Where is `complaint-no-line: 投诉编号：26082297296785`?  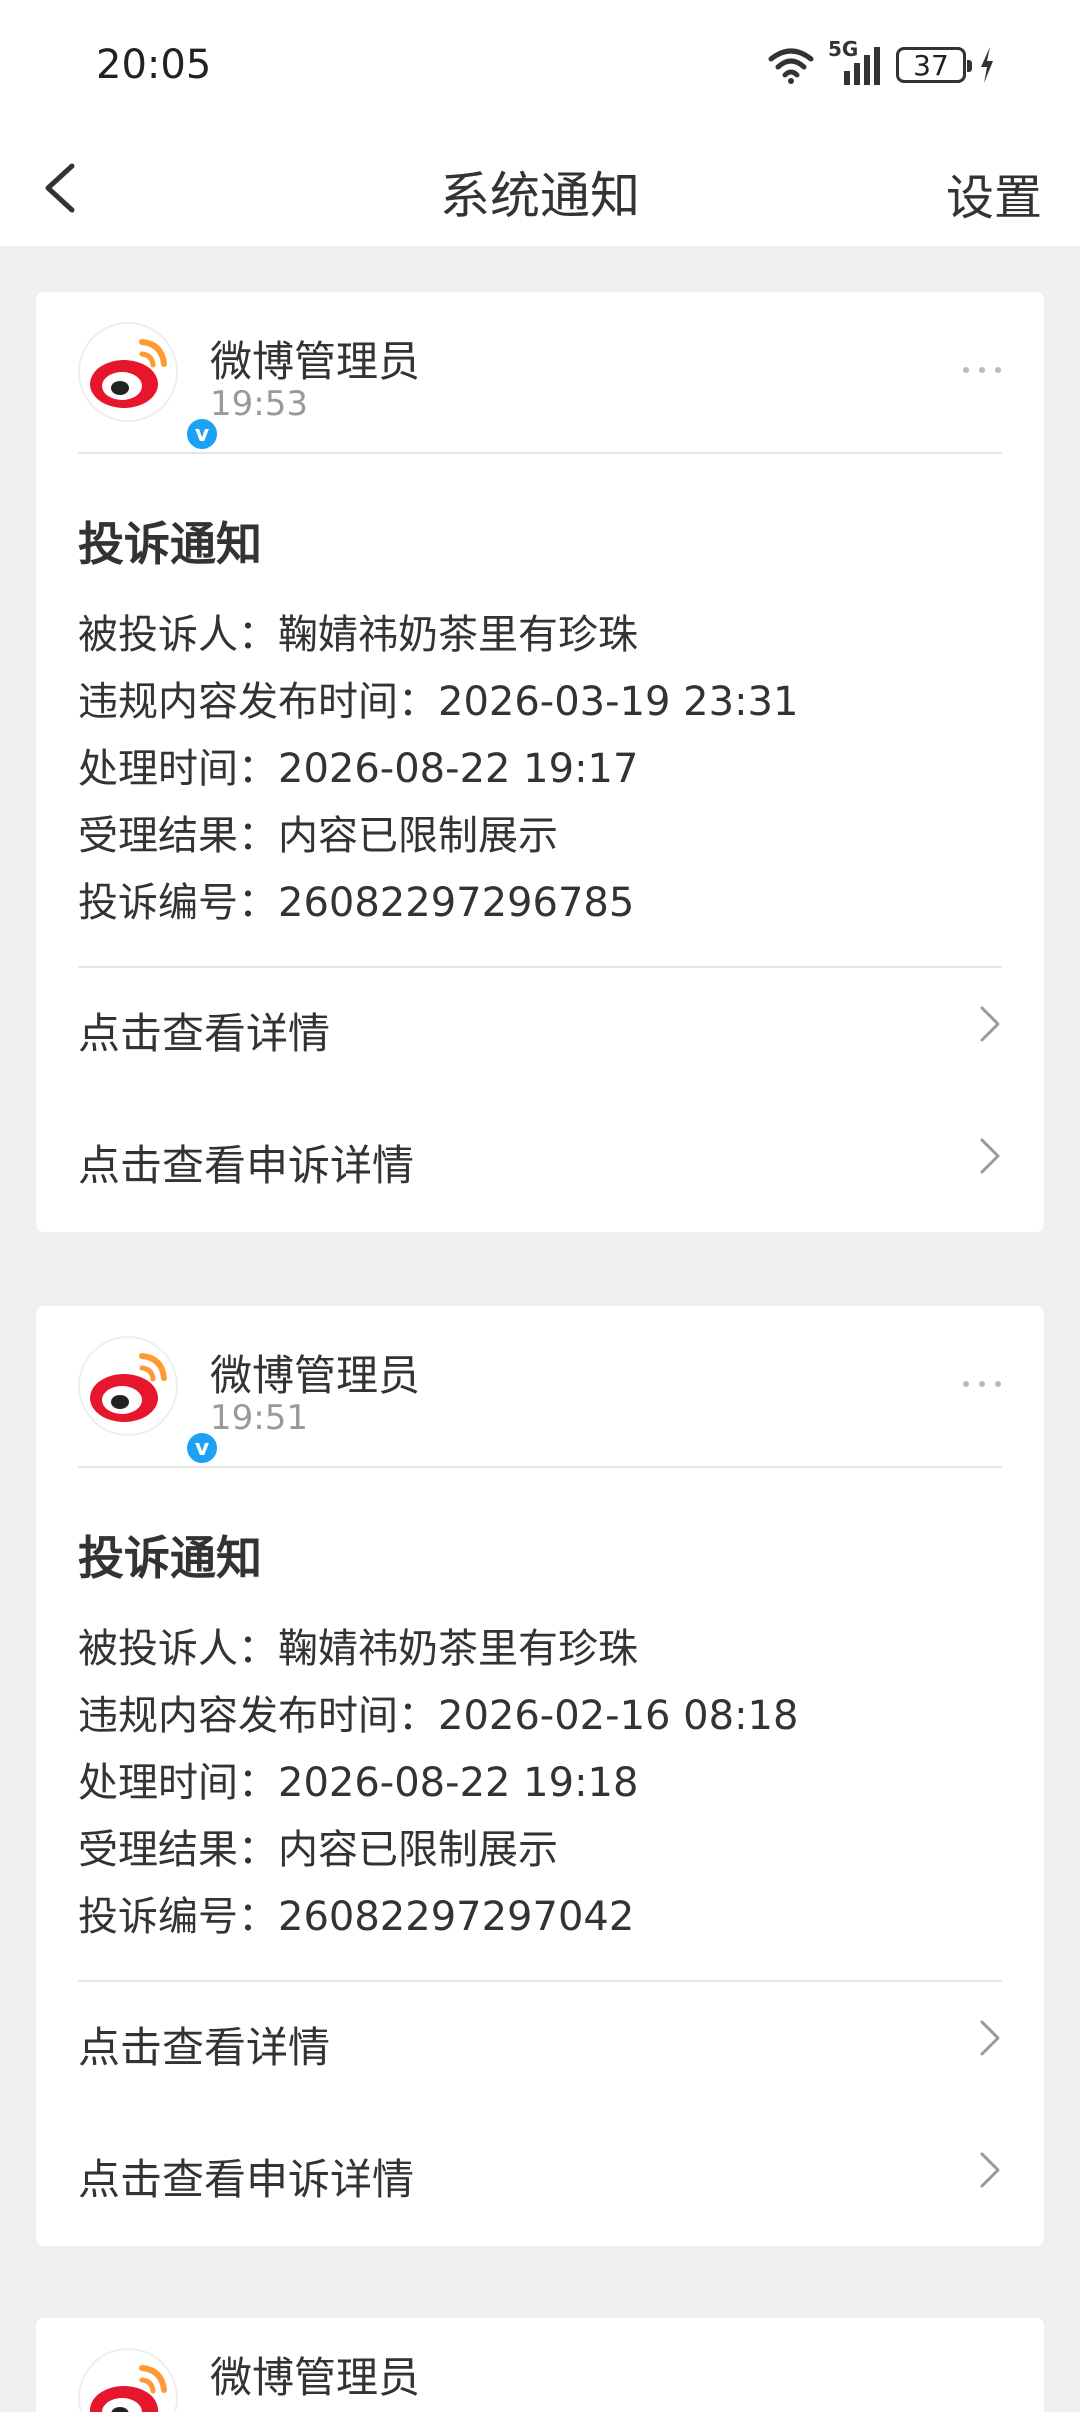
complaint-no-line: 投诉编号：26082297296785 is located at coordinates (356, 899).